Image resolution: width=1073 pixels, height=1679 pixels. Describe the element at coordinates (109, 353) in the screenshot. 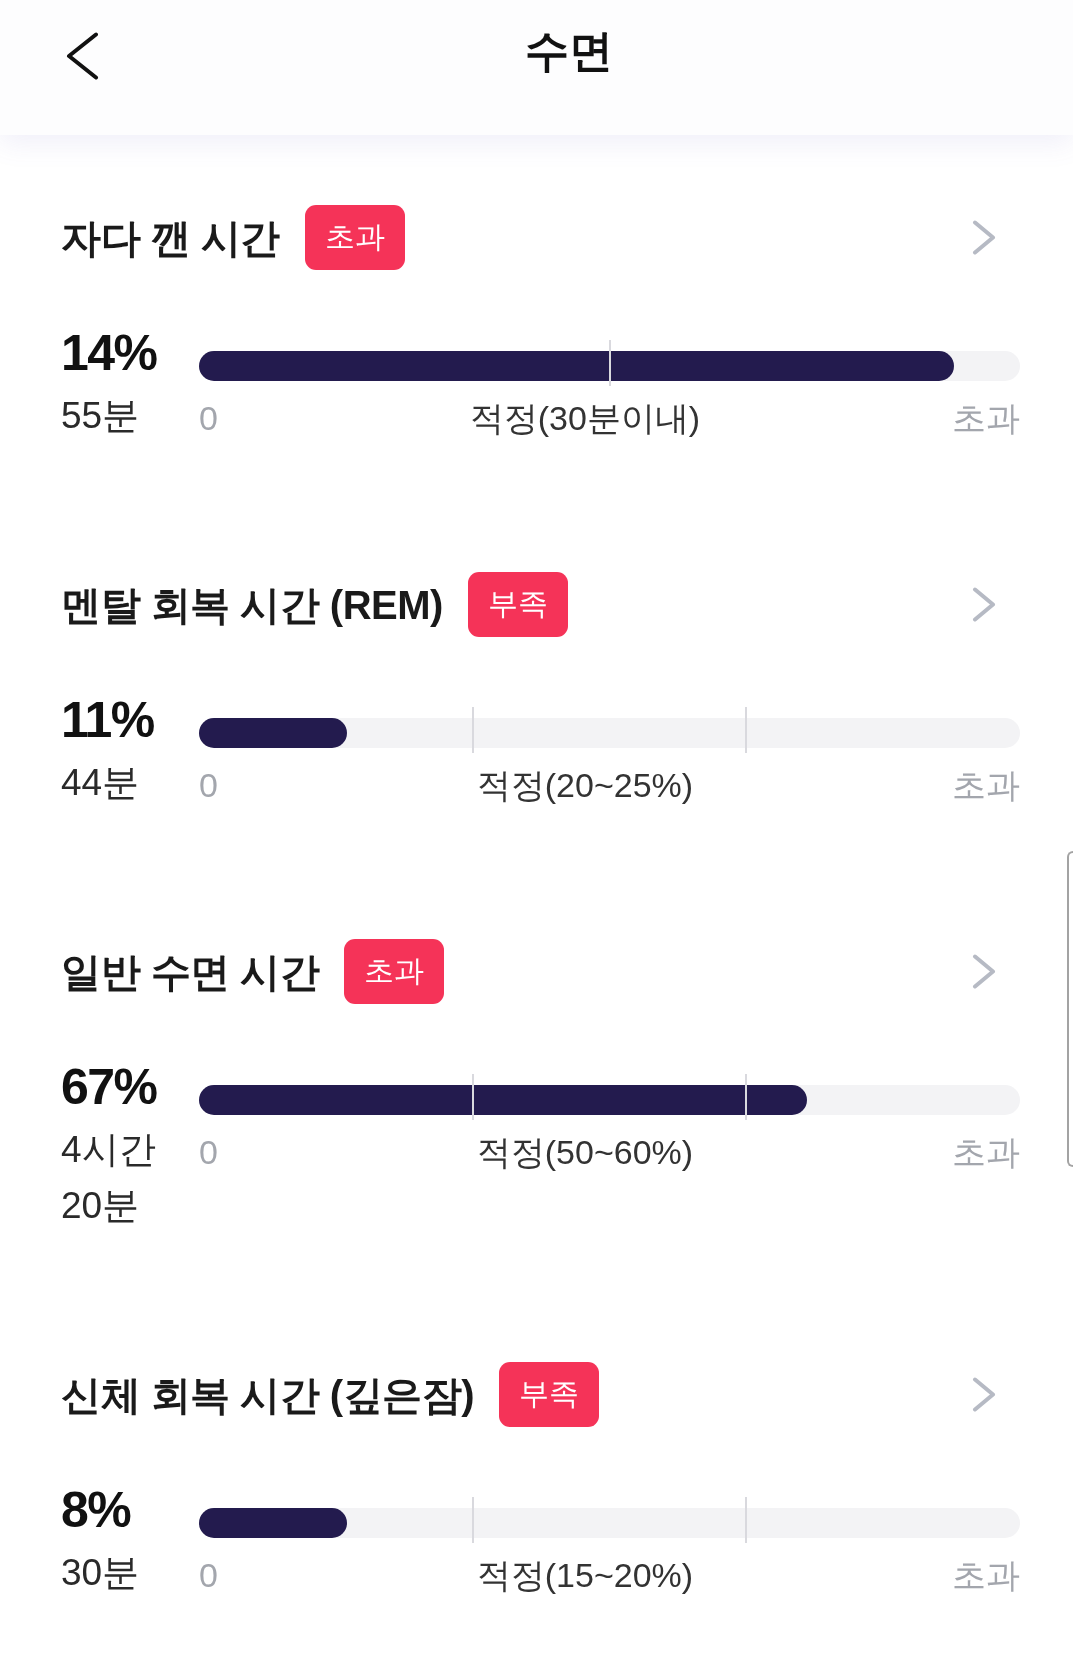

I see `percent-value: 14%` at that location.